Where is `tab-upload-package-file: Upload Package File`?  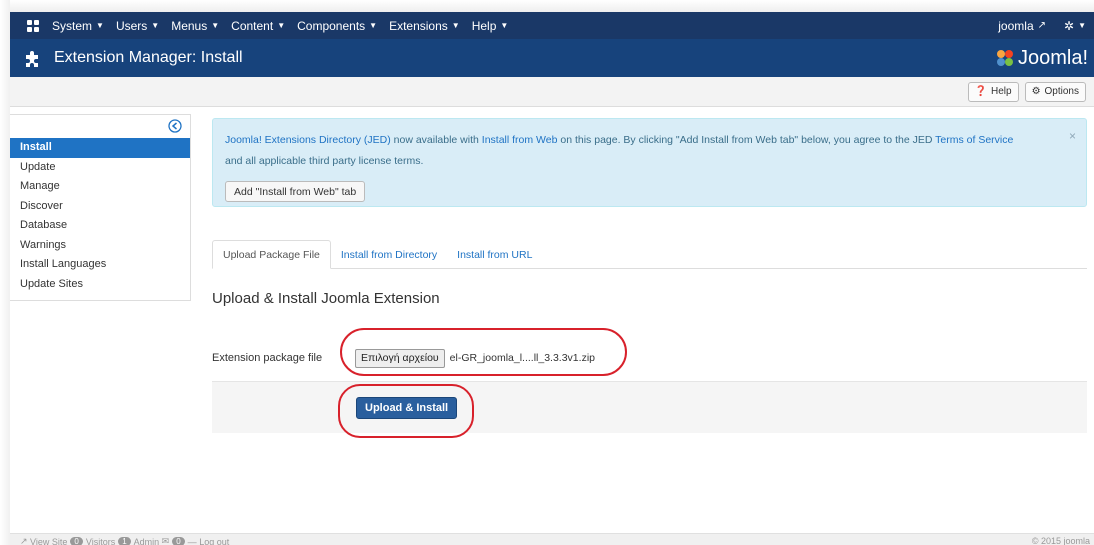
tab-upload-package-file: Upload Package File is located at coordinates (271, 254).